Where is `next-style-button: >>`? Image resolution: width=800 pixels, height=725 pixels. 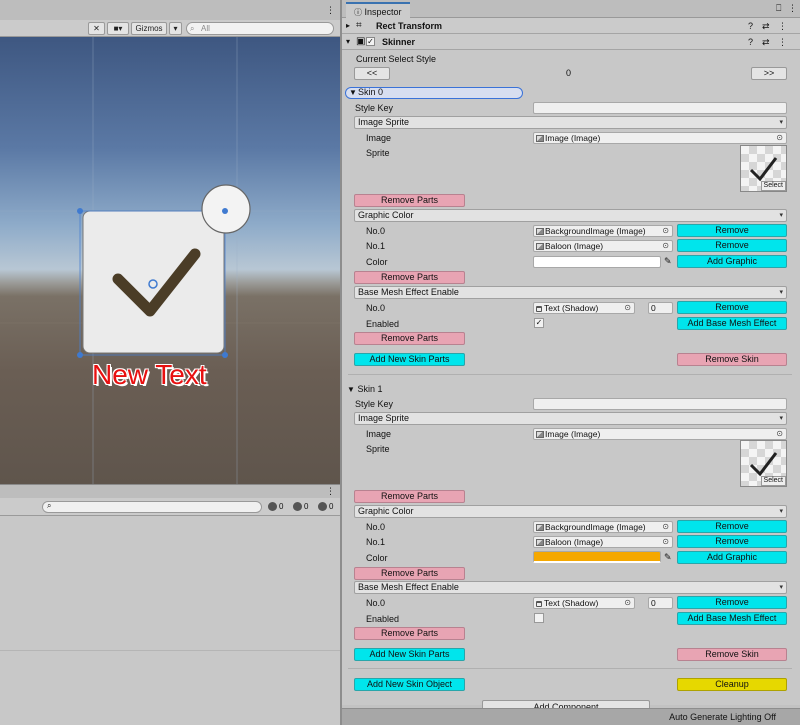 next-style-button: >> is located at coordinates (769, 73).